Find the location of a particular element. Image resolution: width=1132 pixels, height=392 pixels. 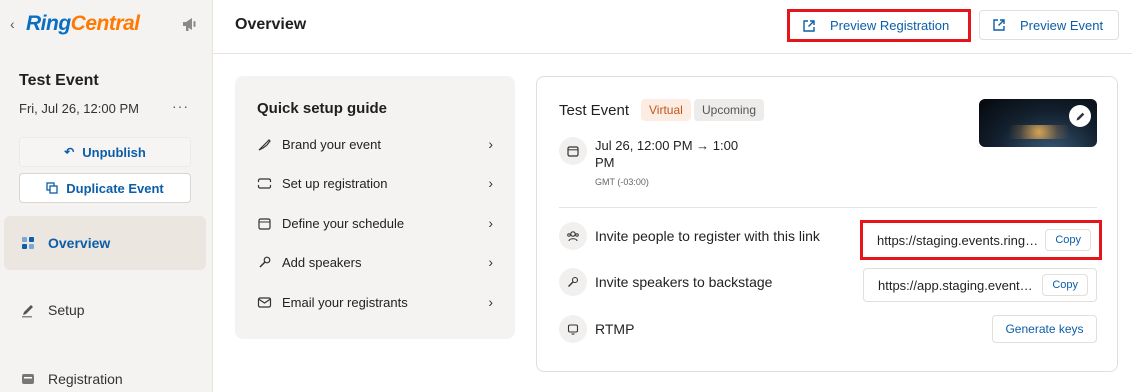

duplicate-event-button: Duplicate Event is located at coordinates (105, 188).